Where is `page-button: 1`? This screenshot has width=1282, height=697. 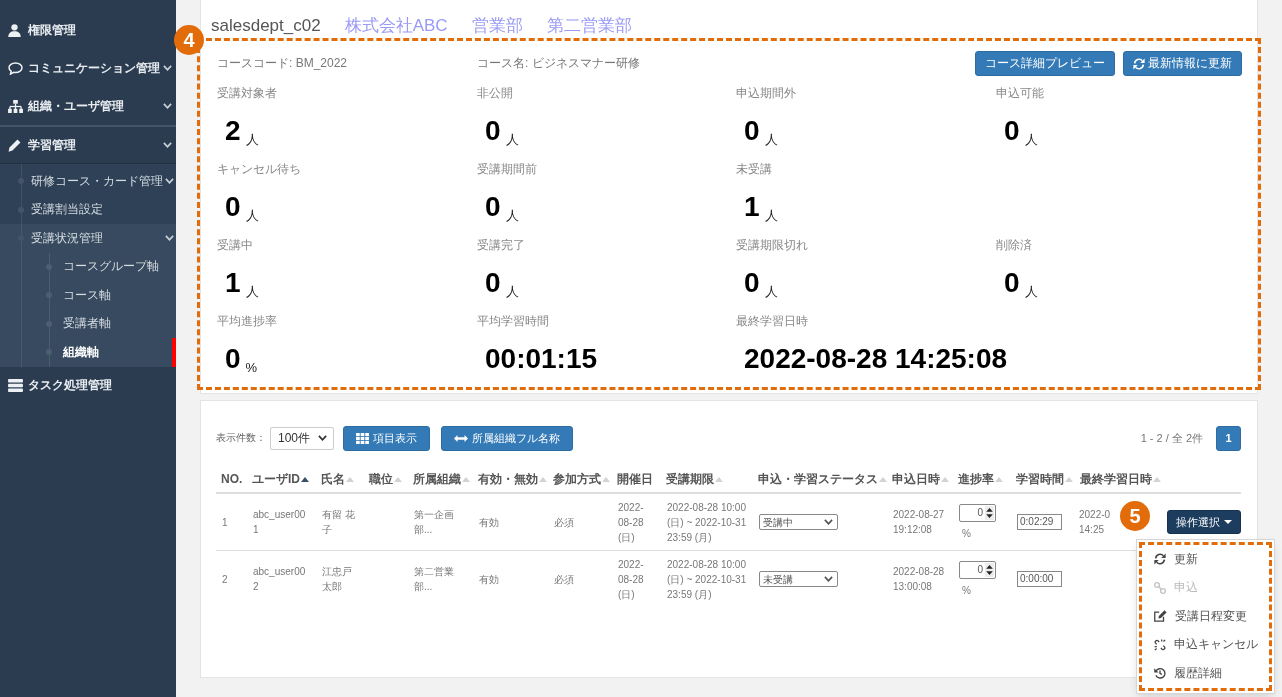
page-button: 1 is located at coordinates (1228, 438).